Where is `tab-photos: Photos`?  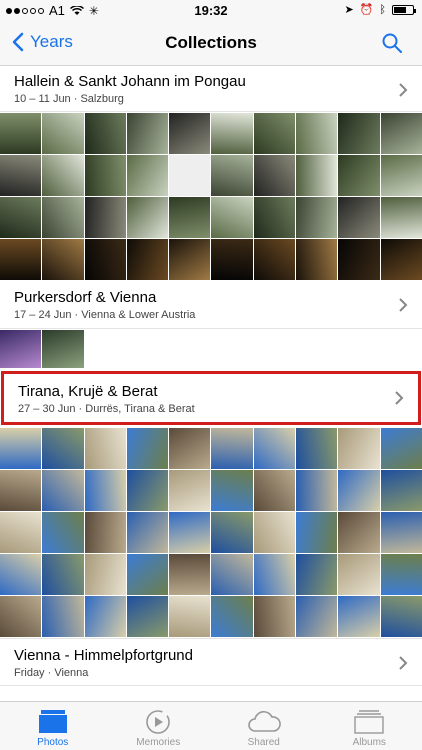 tab-photos: Photos is located at coordinates (53, 726).